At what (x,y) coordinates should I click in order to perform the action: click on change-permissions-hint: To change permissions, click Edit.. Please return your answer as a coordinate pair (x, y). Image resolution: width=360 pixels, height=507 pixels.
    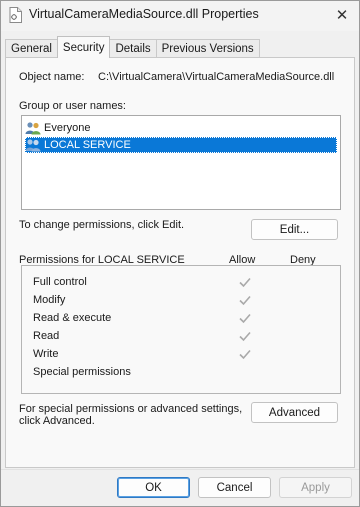
    Looking at the image, I should click on (102, 225).